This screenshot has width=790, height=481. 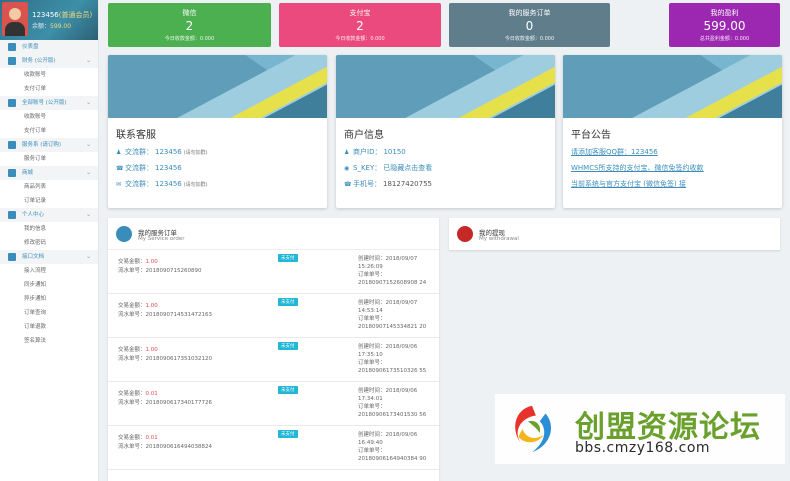 I want to click on stat-title: 我的服务订单, so click(x=529, y=13).